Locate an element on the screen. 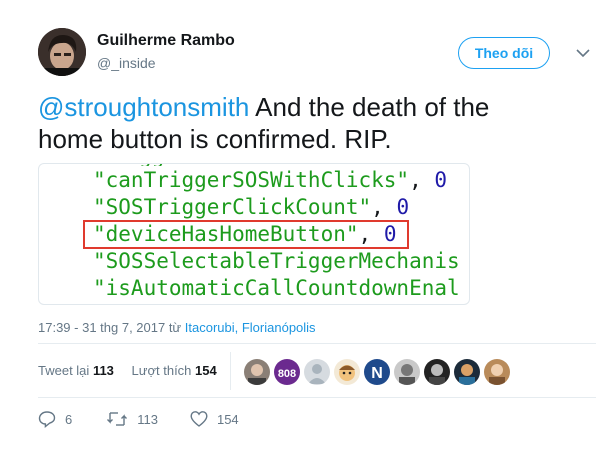 The height and width of the screenshot is (451, 605). reply-count: 6 is located at coordinates (69, 419).